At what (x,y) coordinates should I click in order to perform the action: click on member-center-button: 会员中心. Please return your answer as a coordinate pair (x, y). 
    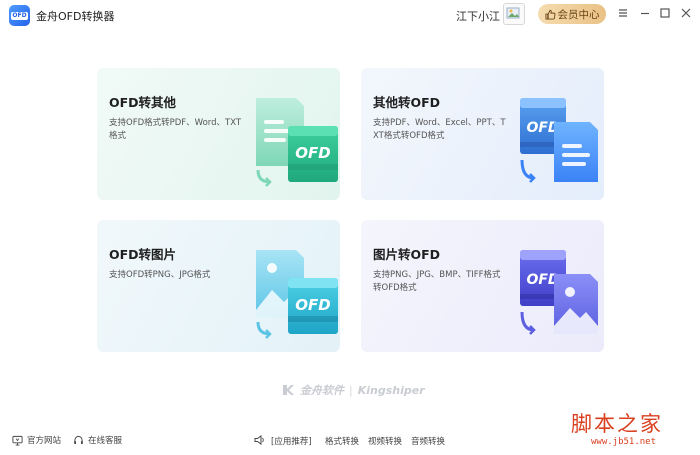
    Looking at the image, I should click on (572, 14).